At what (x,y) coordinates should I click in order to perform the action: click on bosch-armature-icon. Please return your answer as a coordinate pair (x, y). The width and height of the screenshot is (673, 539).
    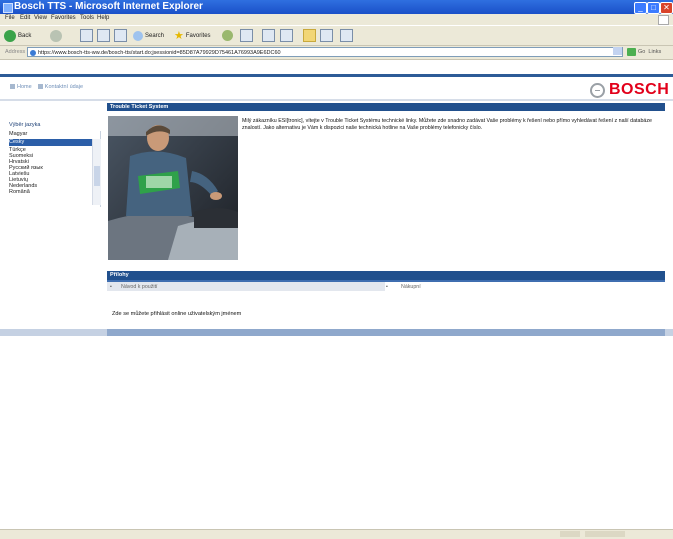
    Looking at the image, I should click on (597, 90).